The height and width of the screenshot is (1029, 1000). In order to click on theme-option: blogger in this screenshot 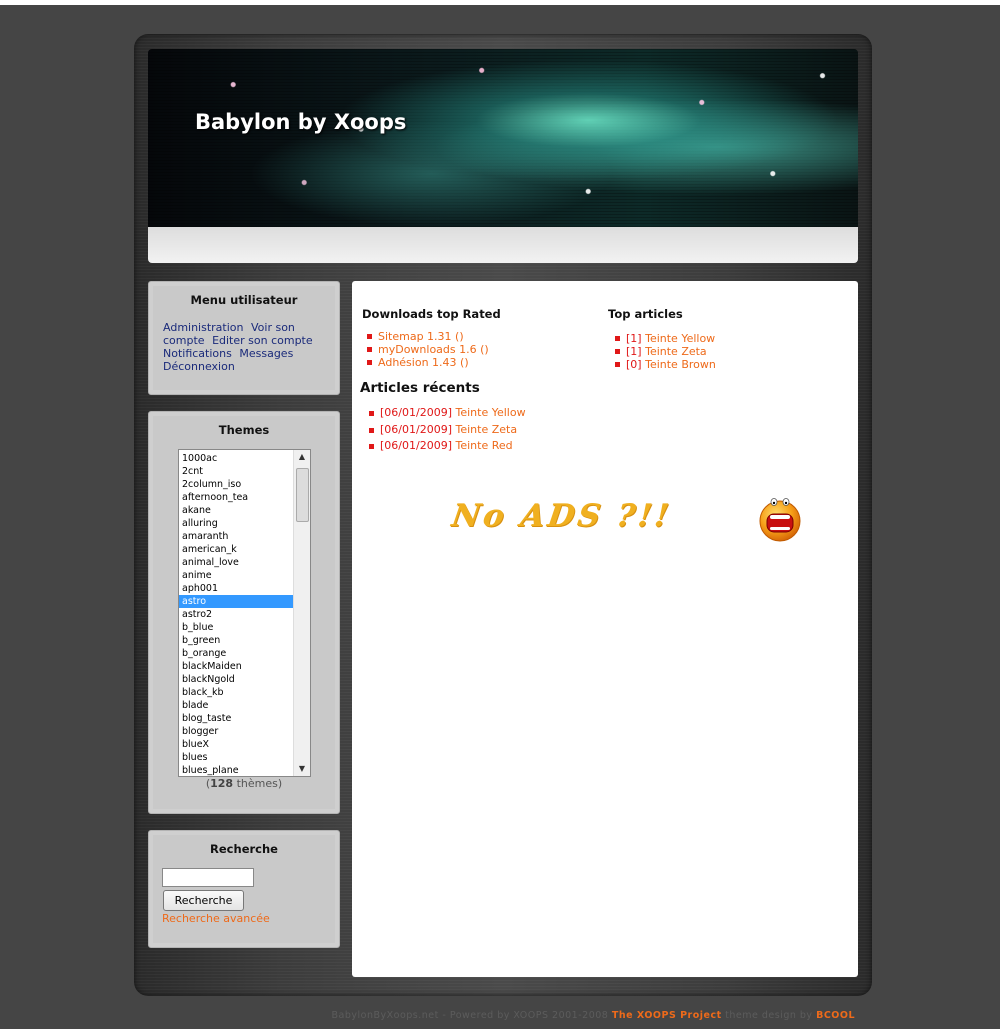, I will do `click(236, 731)`.